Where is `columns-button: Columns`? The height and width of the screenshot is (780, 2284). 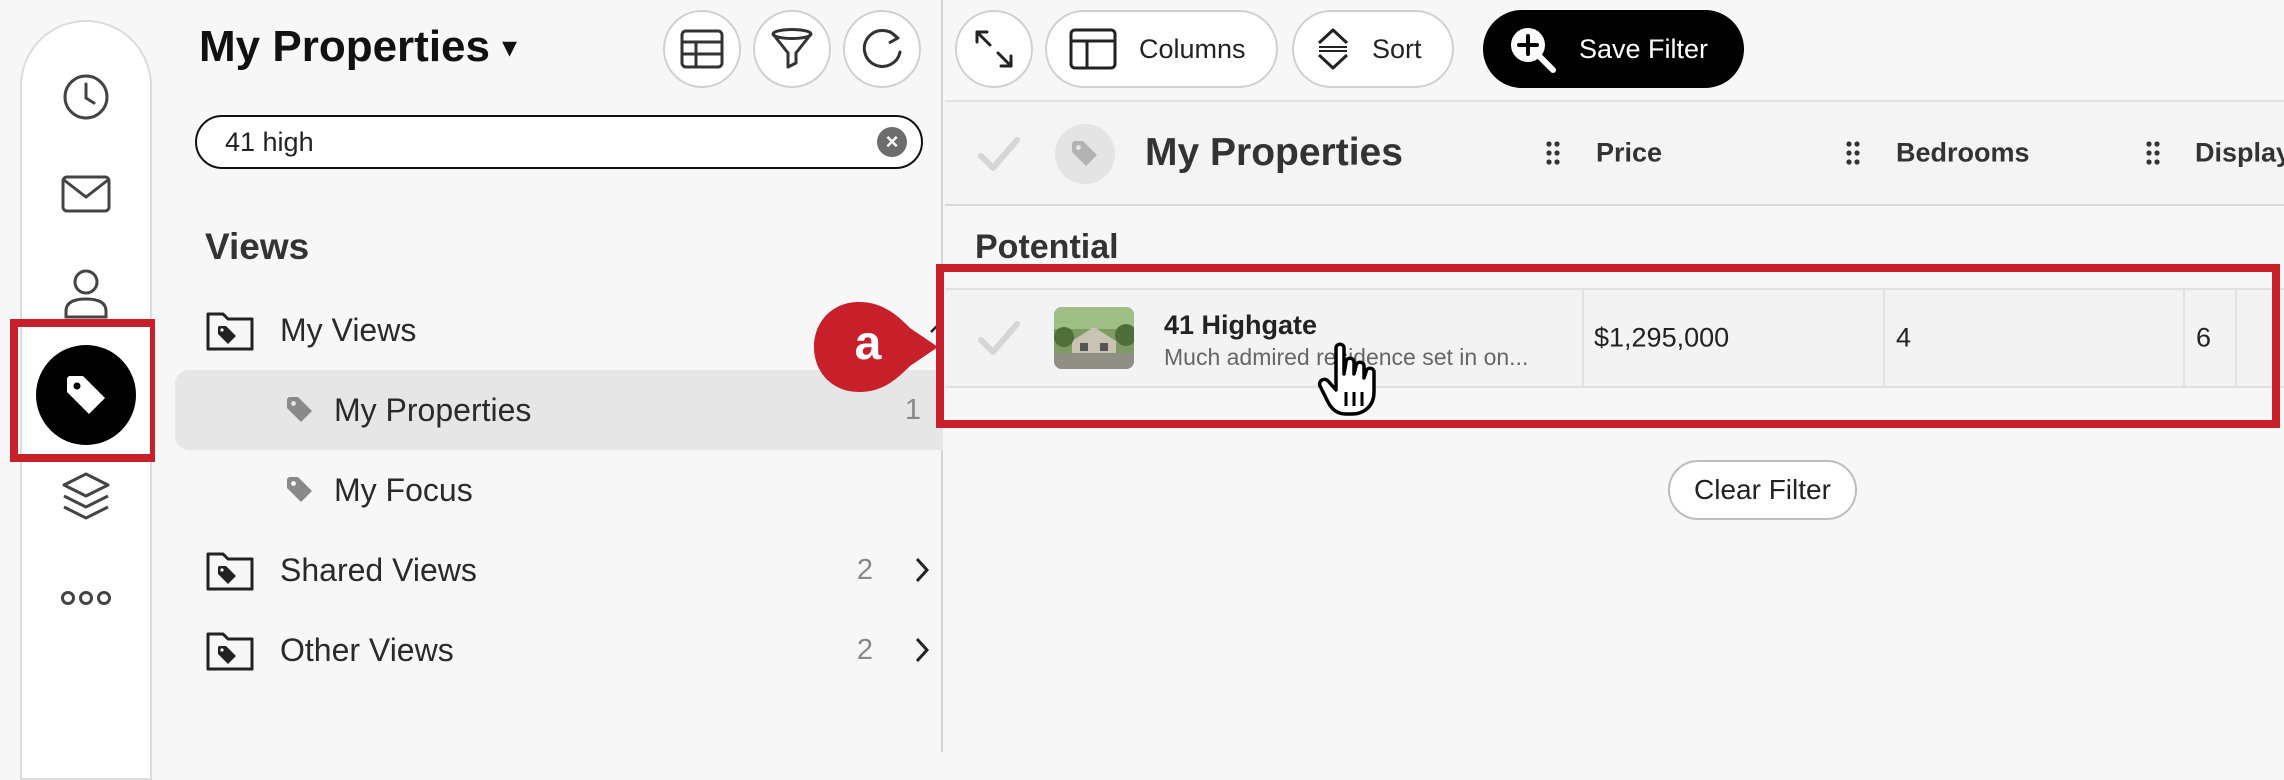 columns-button: Columns is located at coordinates (1161, 49).